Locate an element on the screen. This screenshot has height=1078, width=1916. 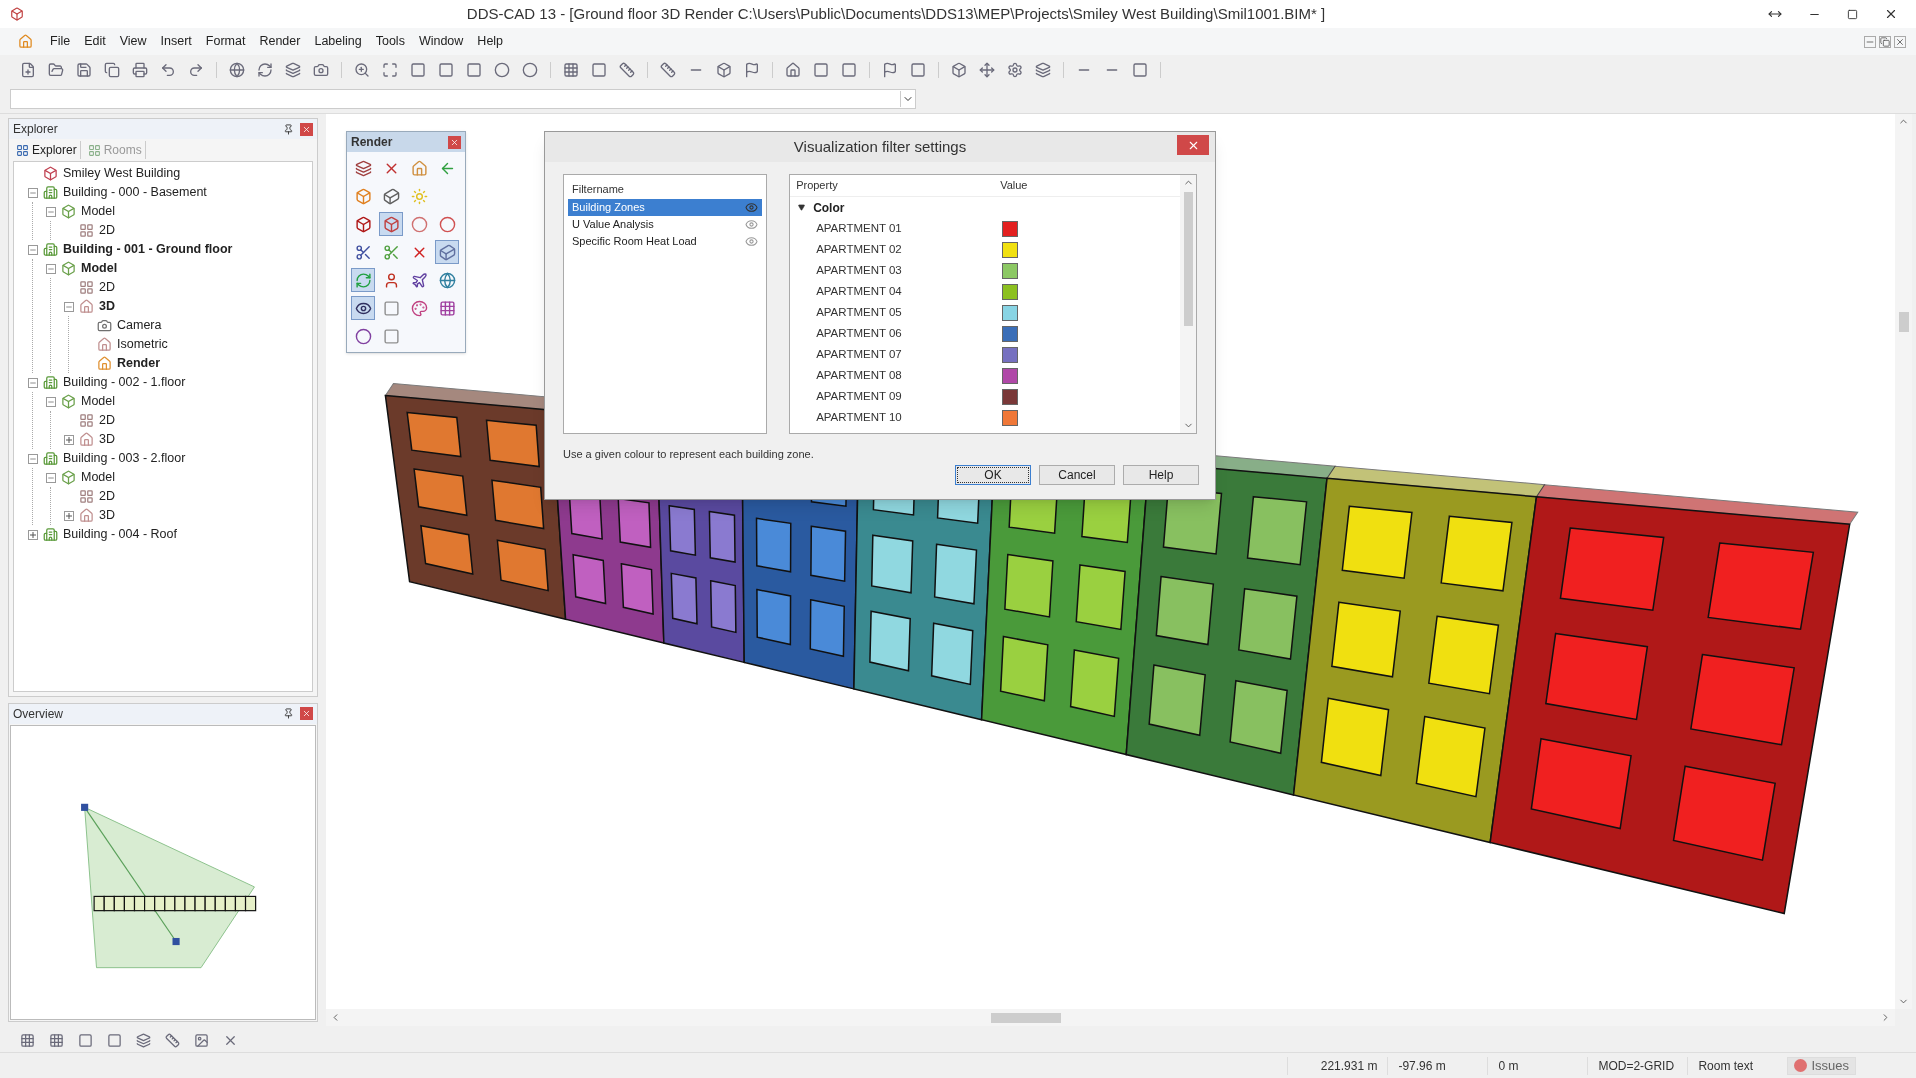
house-icon is located at coordinates (793, 70).